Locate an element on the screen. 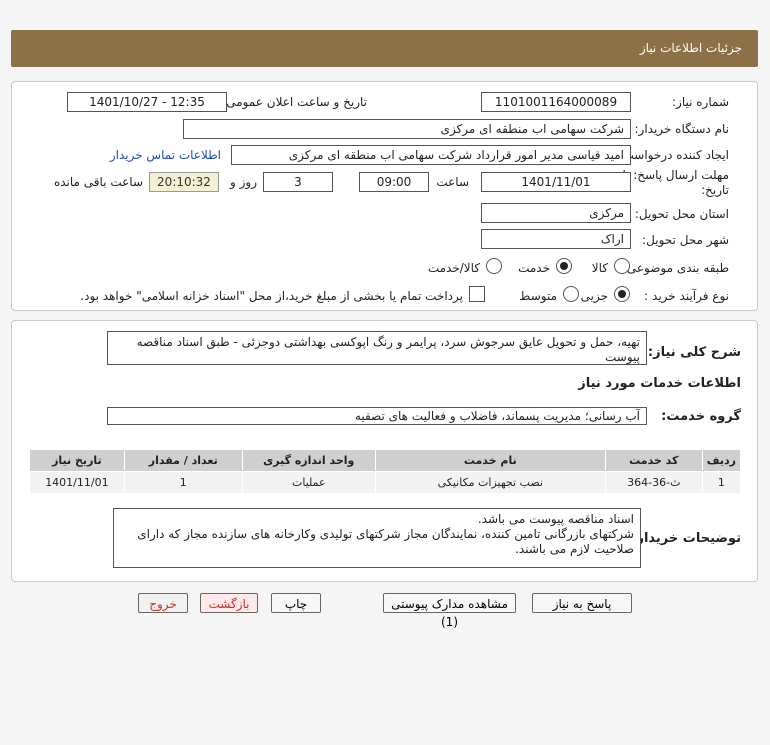  category-option-service: خدمت is located at coordinates (534, 268).